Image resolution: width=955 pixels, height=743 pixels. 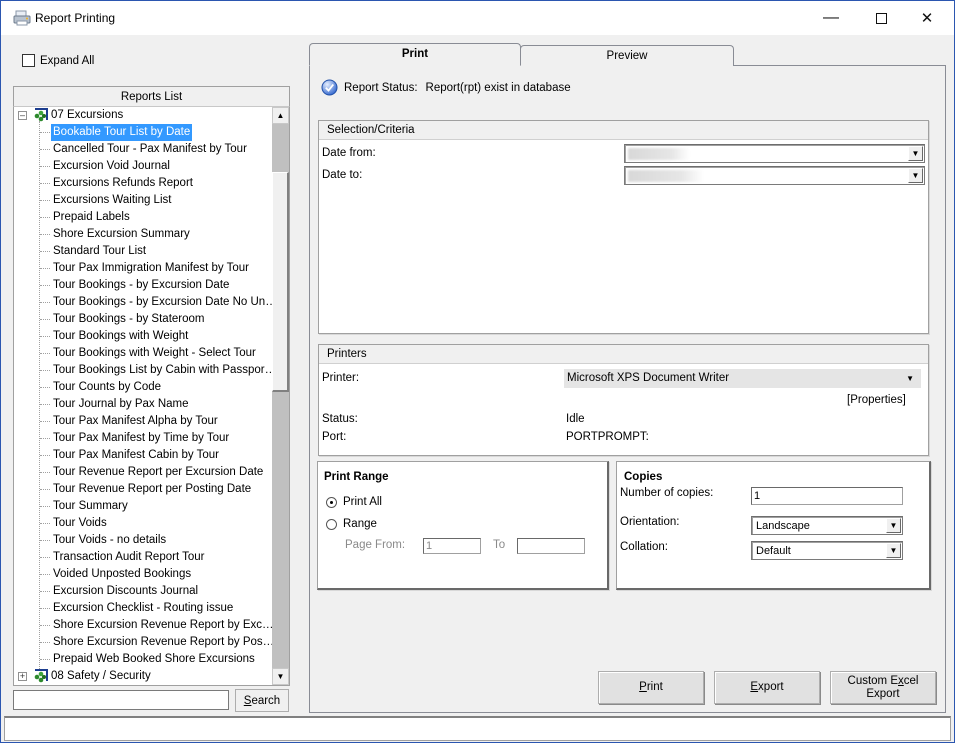 What do you see at coordinates (452, 546) in the screenshot?
I see `page-from-input: 1` at bounding box center [452, 546].